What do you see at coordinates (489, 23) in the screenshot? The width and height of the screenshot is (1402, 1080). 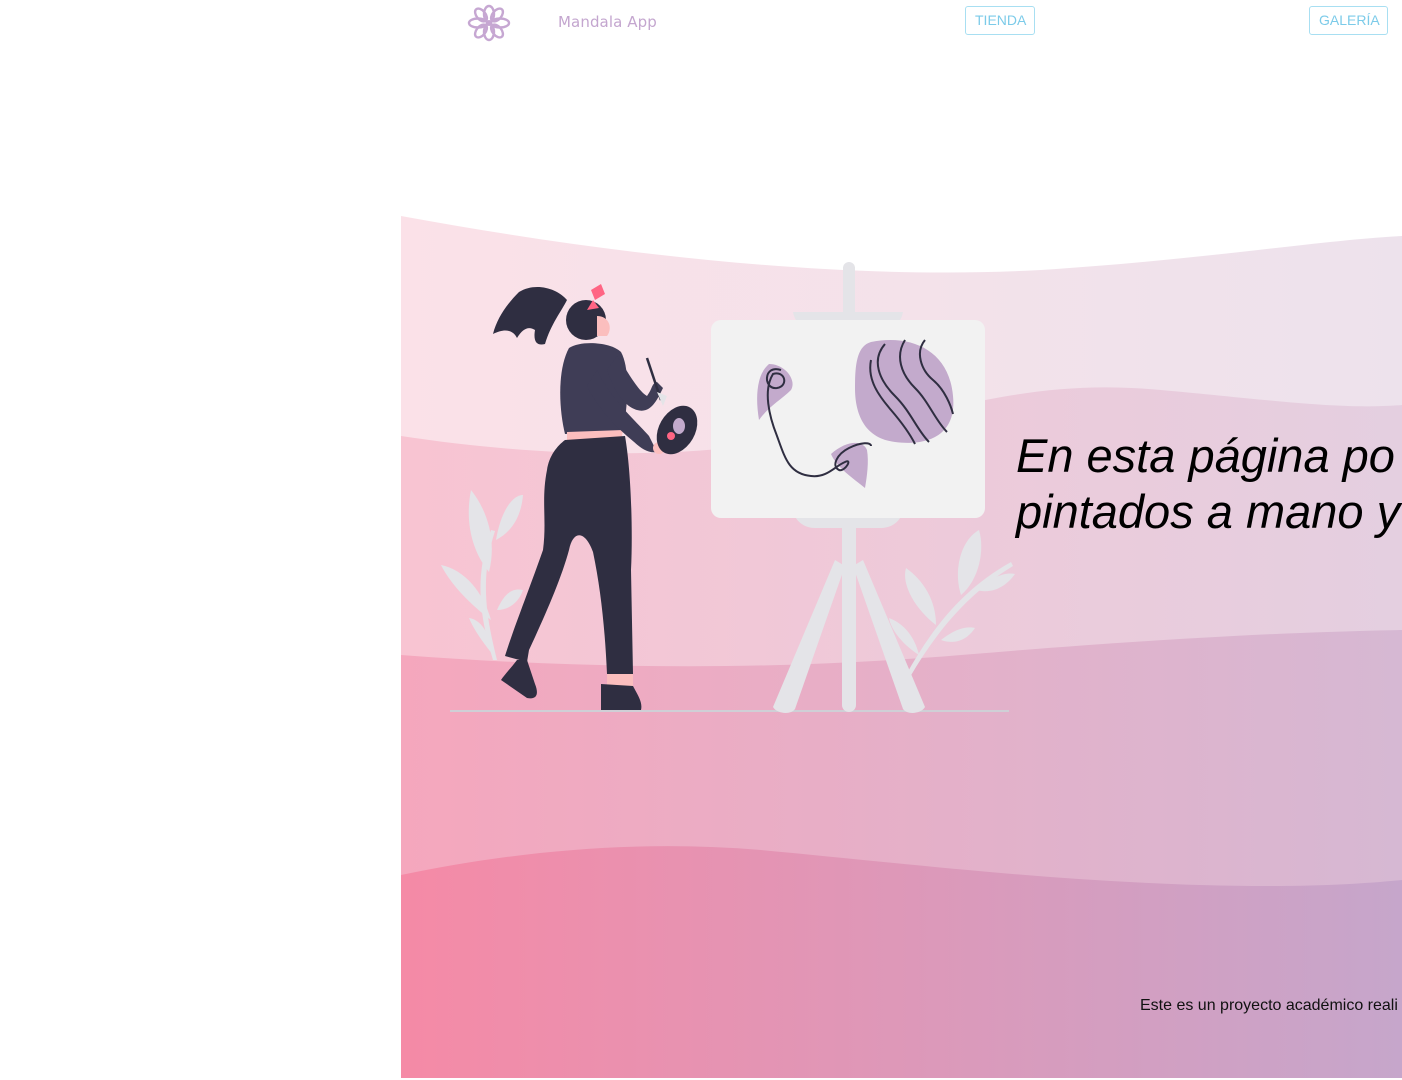 I see `mandala-flower-icon` at bounding box center [489, 23].